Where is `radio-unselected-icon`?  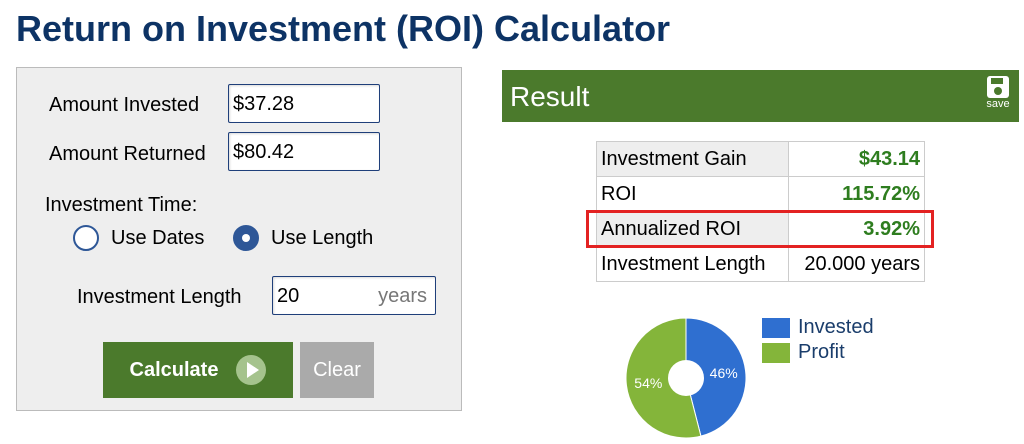 radio-unselected-icon is located at coordinates (86, 238).